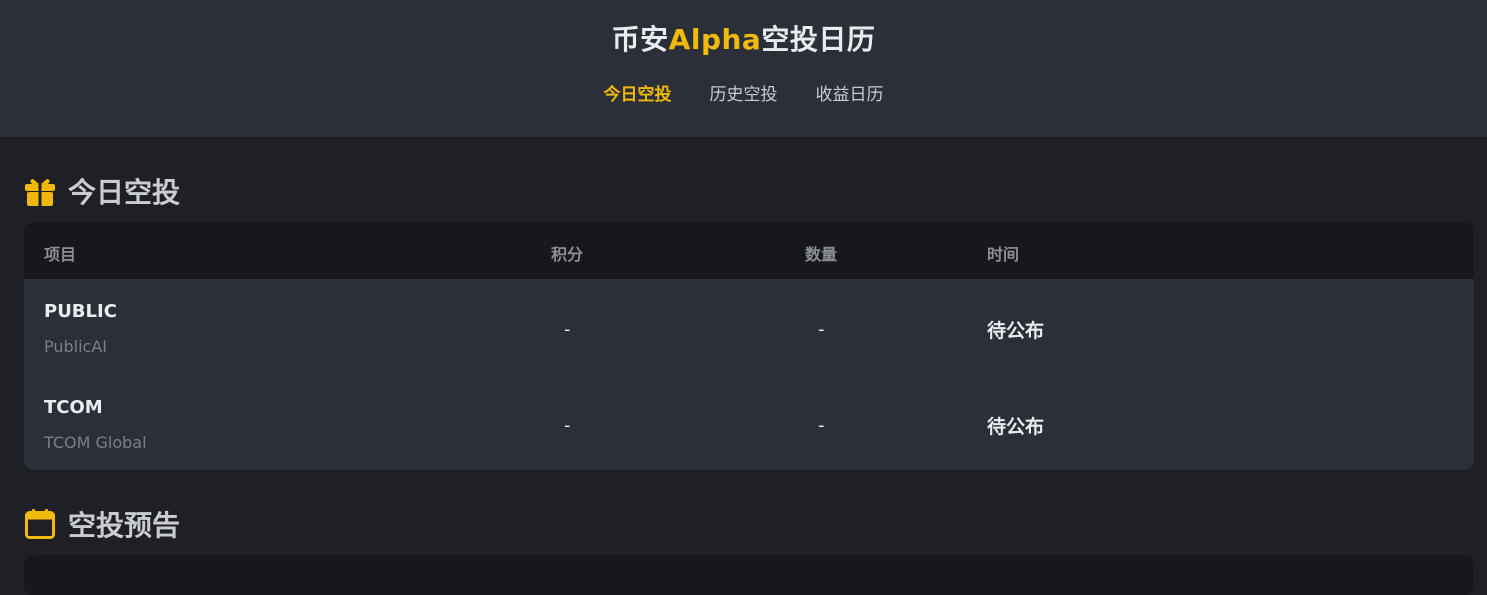 The image size is (1487, 595). I want to click on preview-section-title: 空投预告, so click(124, 525).